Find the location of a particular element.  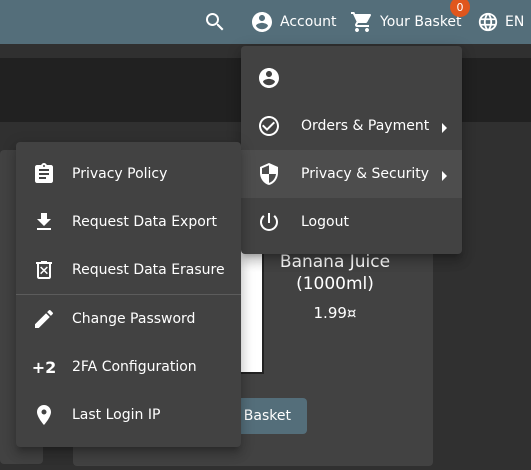

menu-item-label: Orders & Payment is located at coordinates (365, 126).